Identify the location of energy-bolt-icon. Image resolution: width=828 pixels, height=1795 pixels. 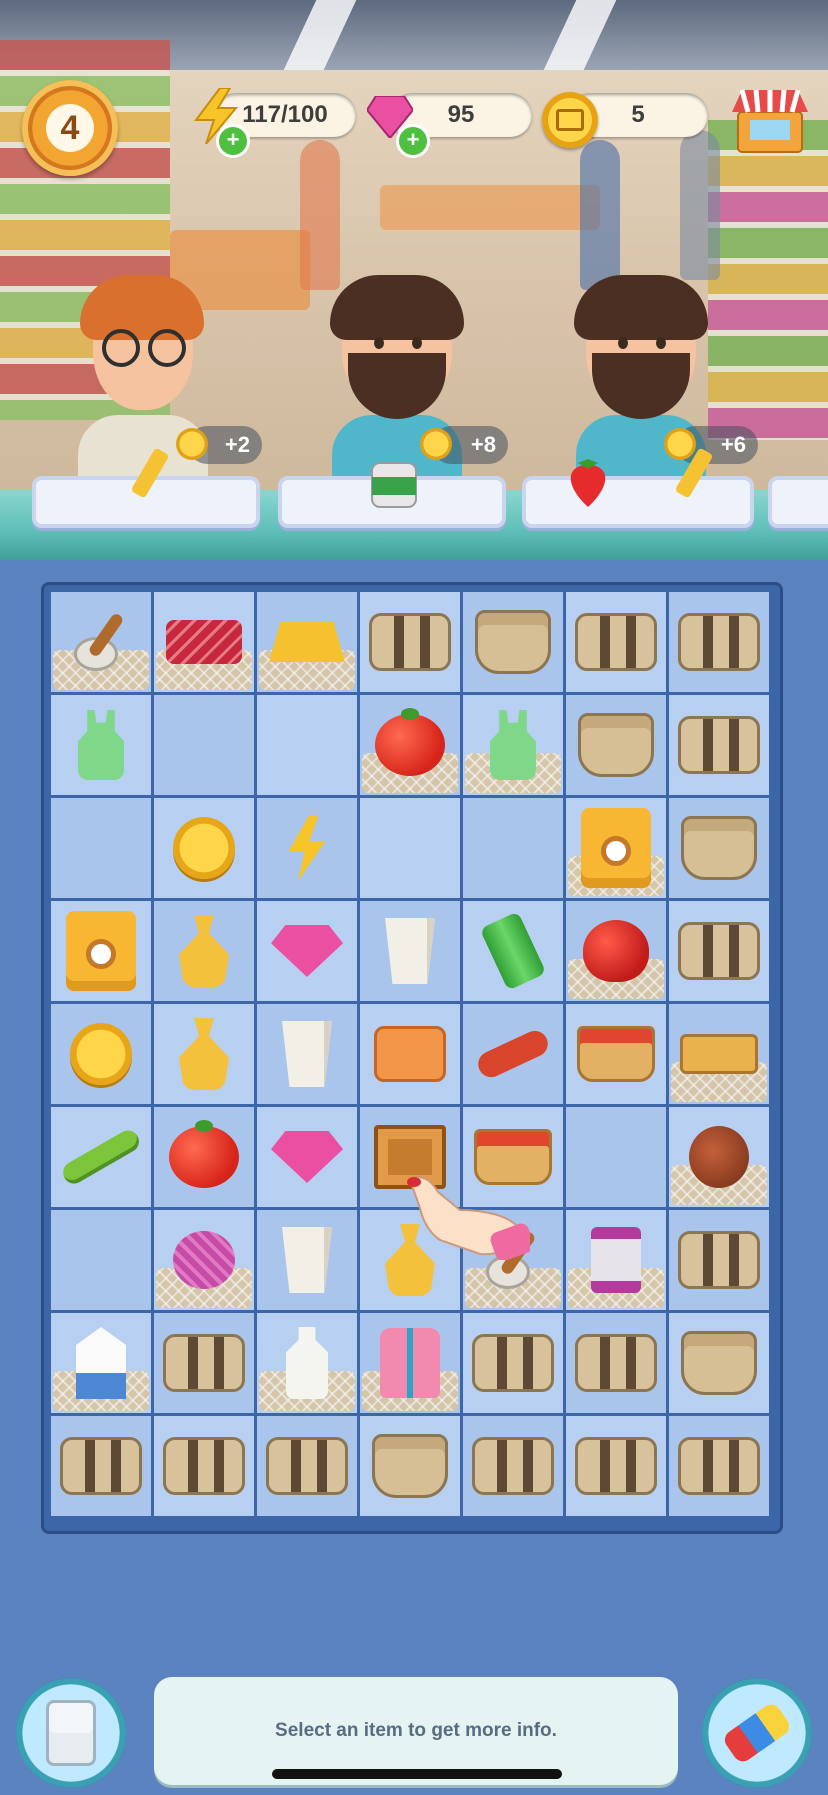
(307, 848).